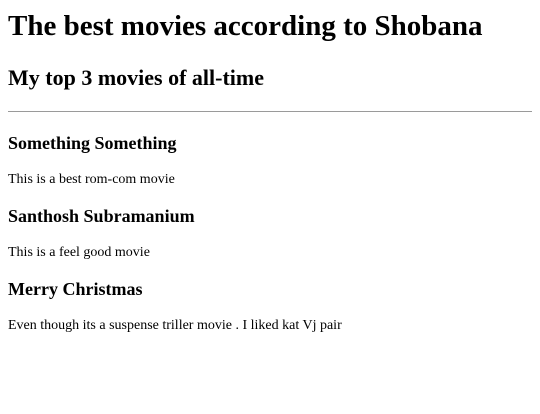 This screenshot has height=414, width=540. What do you see at coordinates (75, 289) in the screenshot?
I see `movie-title: Merry Christmas` at bounding box center [75, 289].